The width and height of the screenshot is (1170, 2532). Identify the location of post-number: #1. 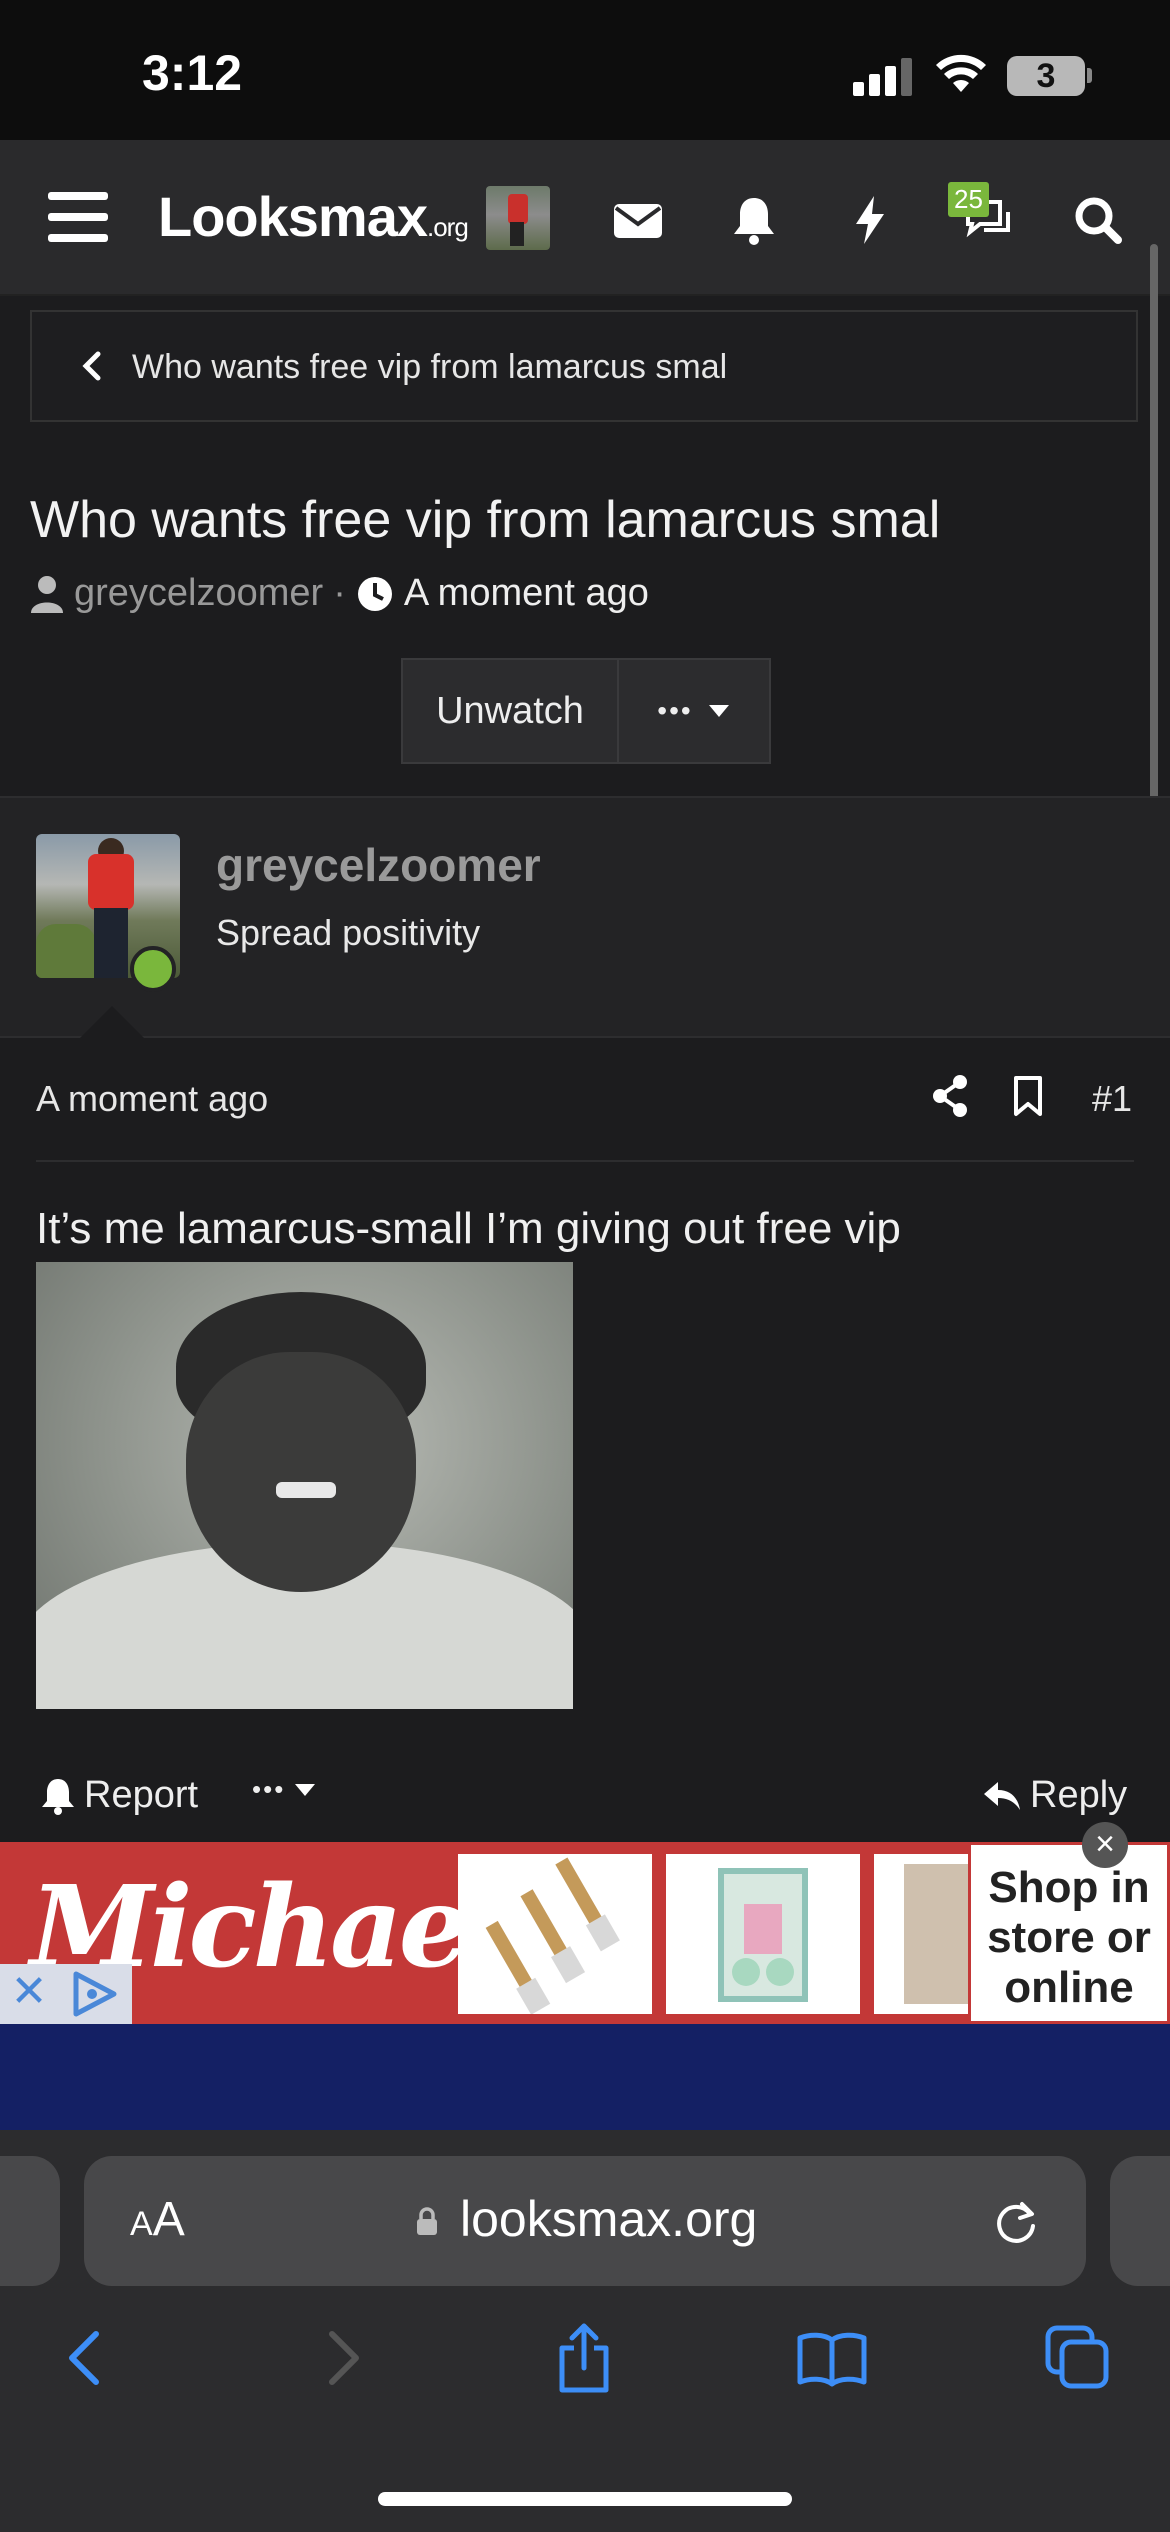
(1112, 1099).